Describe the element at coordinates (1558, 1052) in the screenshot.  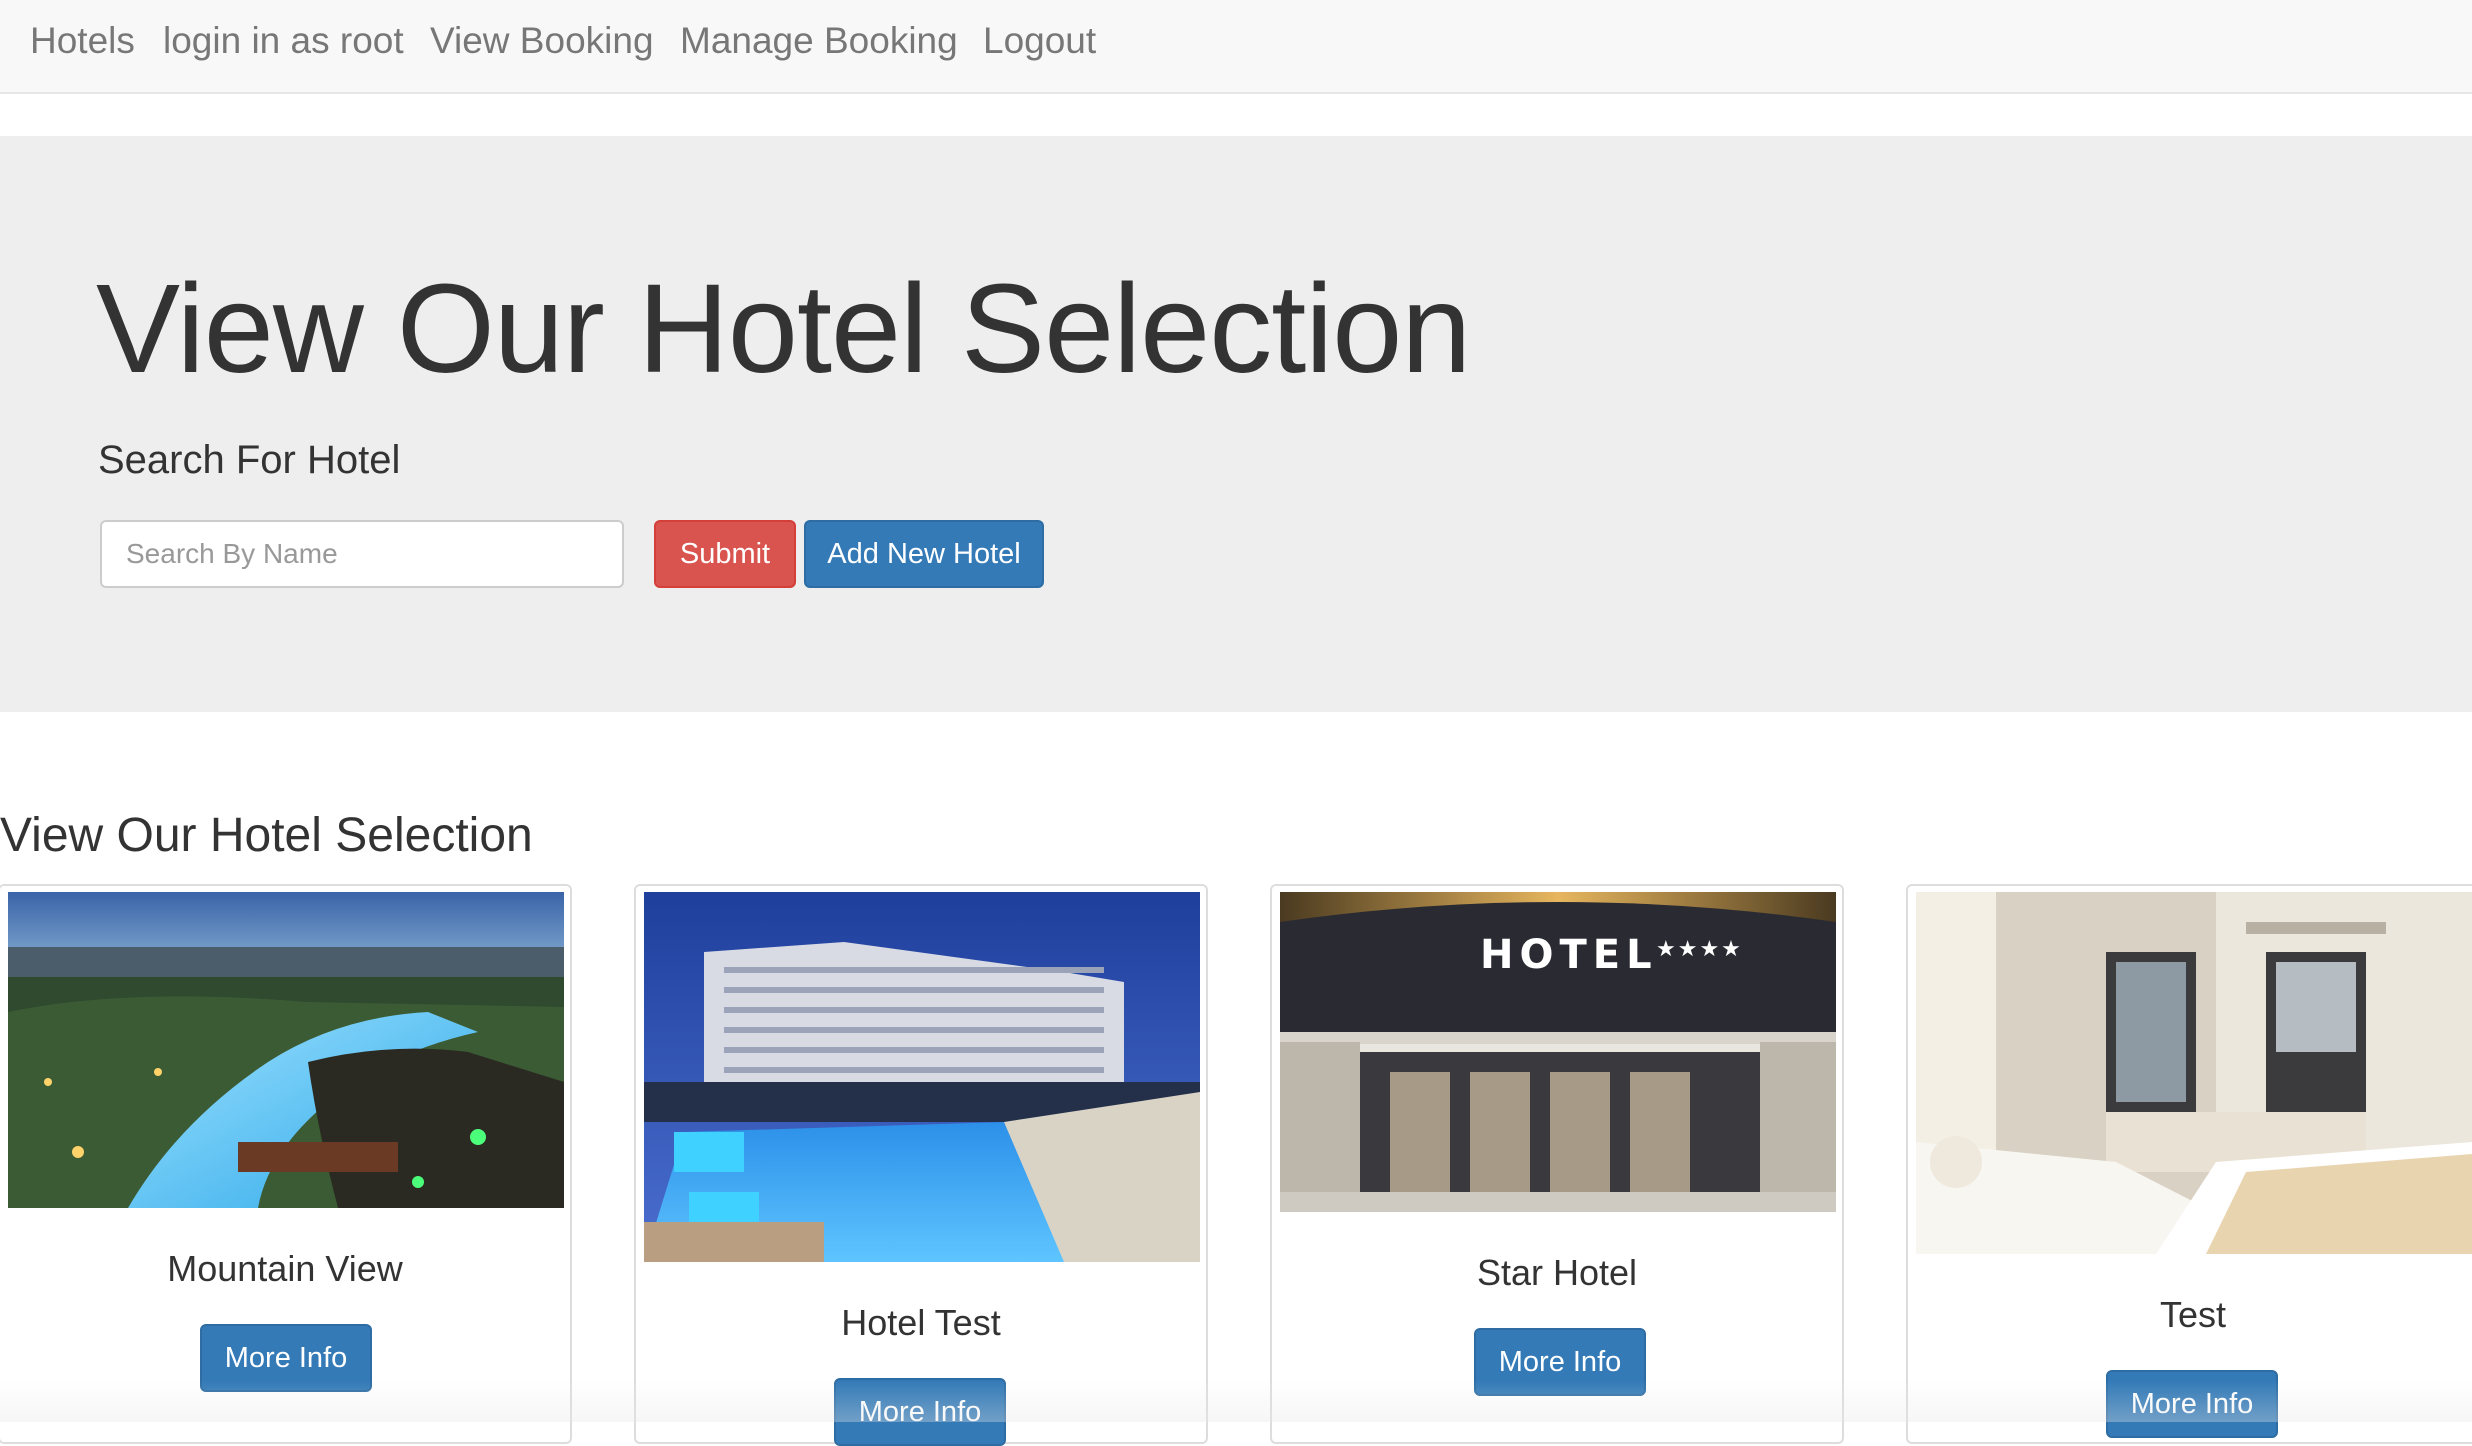
I see `hotel-image-entrance: HOTEL ★★★★` at that location.